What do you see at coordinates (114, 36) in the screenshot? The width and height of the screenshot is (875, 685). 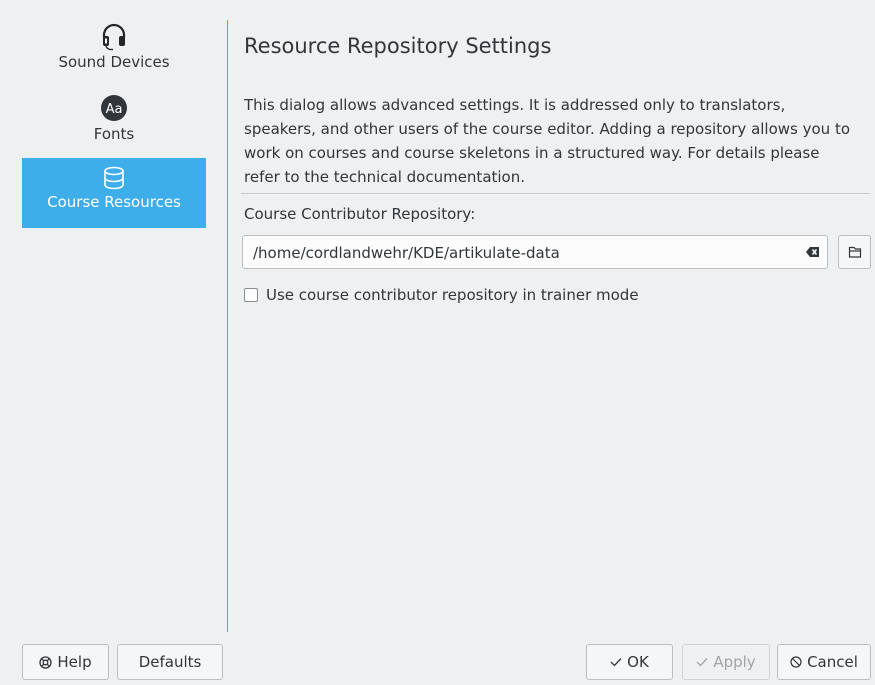 I see `headset-icon` at bounding box center [114, 36].